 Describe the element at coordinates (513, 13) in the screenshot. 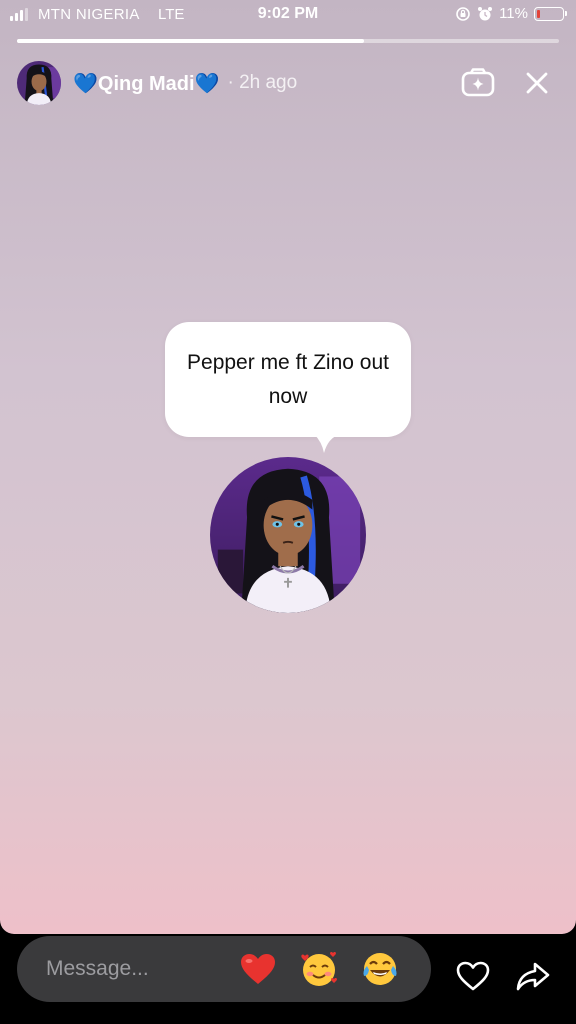

I see `battery-percentage: 11%` at that location.